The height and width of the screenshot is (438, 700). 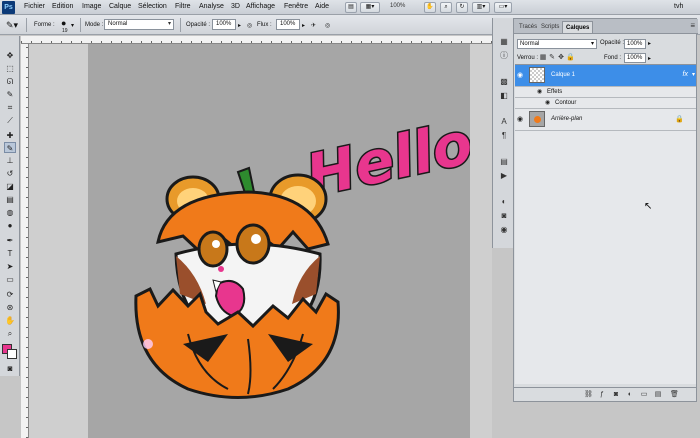 What do you see at coordinates (557, 44) in the screenshot?
I see `blend-mode-select: Normal ▾` at bounding box center [557, 44].